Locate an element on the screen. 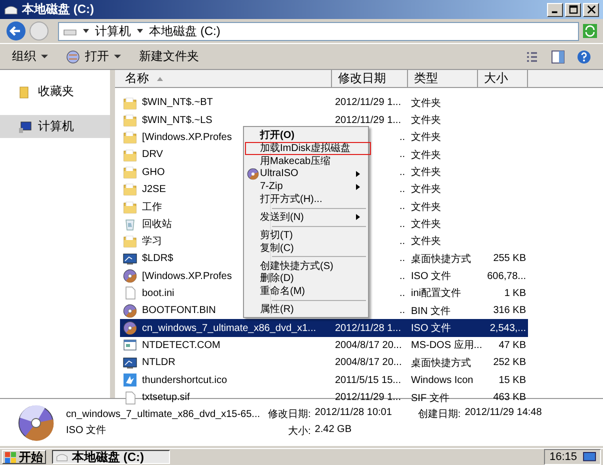 This screenshot has height=465, width=603. file-size: 463 KB is located at coordinates (509, 398).